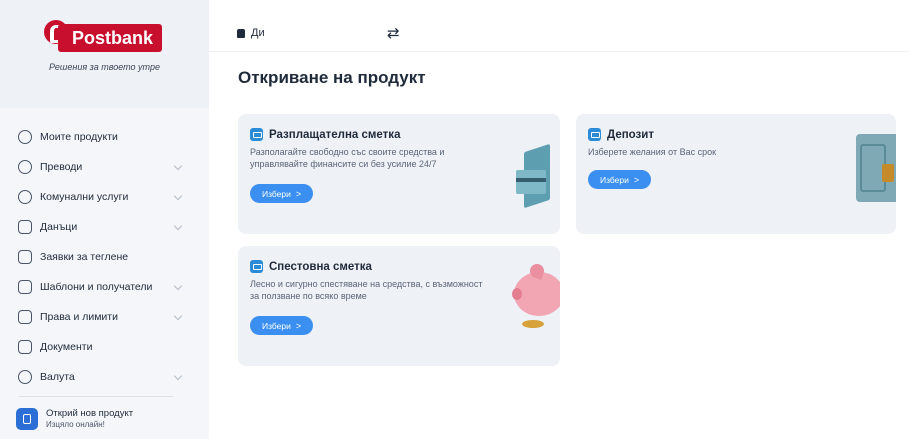 The height and width of the screenshot is (439, 909). I want to click on piggy-snout, so click(517, 294).